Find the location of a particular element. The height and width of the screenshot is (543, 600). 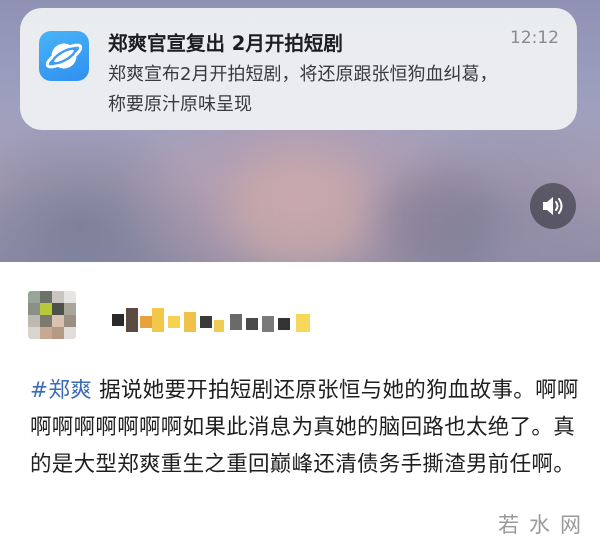

speaker-icon is located at coordinates (553, 206).